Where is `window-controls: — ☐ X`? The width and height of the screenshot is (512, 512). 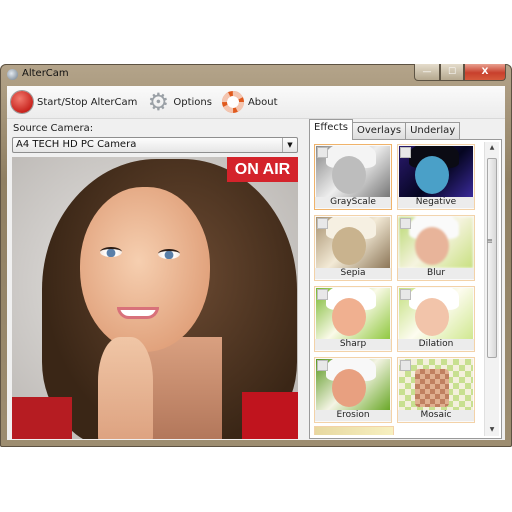 window-controls: — ☐ X is located at coordinates (460, 72).